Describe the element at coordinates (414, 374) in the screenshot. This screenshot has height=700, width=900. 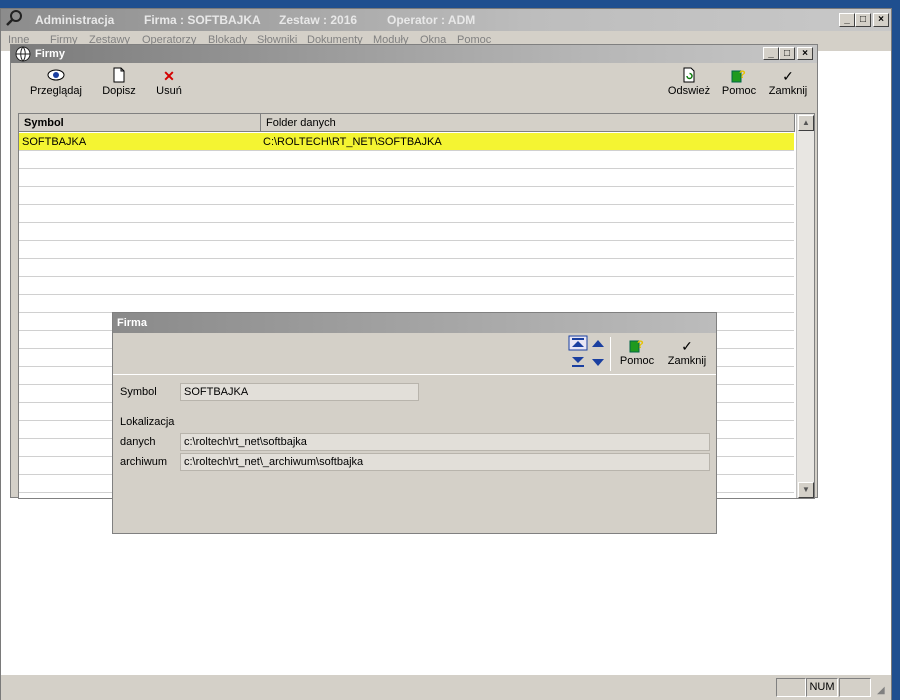
I see `dialog-divider` at that location.